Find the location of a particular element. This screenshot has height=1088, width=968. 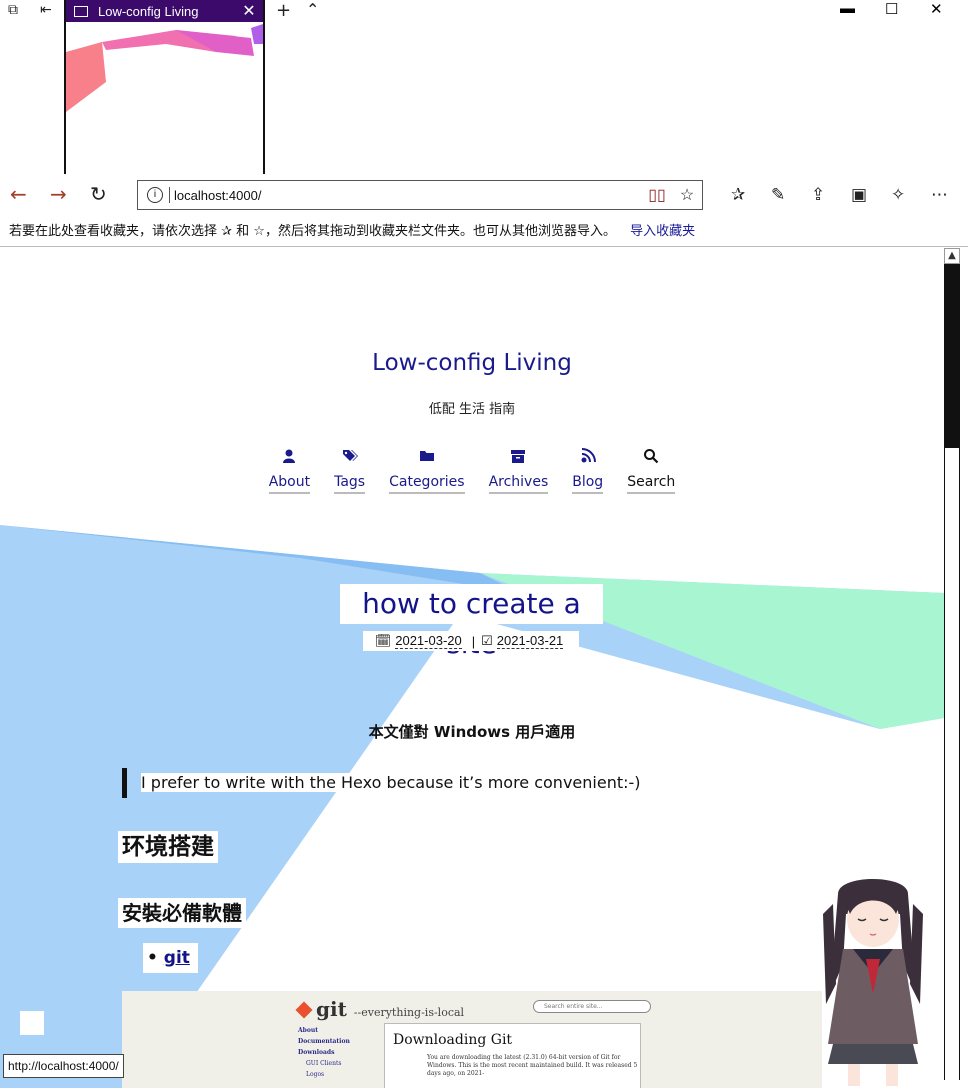

status-url: http://localhost:4000/ is located at coordinates (63, 1066).